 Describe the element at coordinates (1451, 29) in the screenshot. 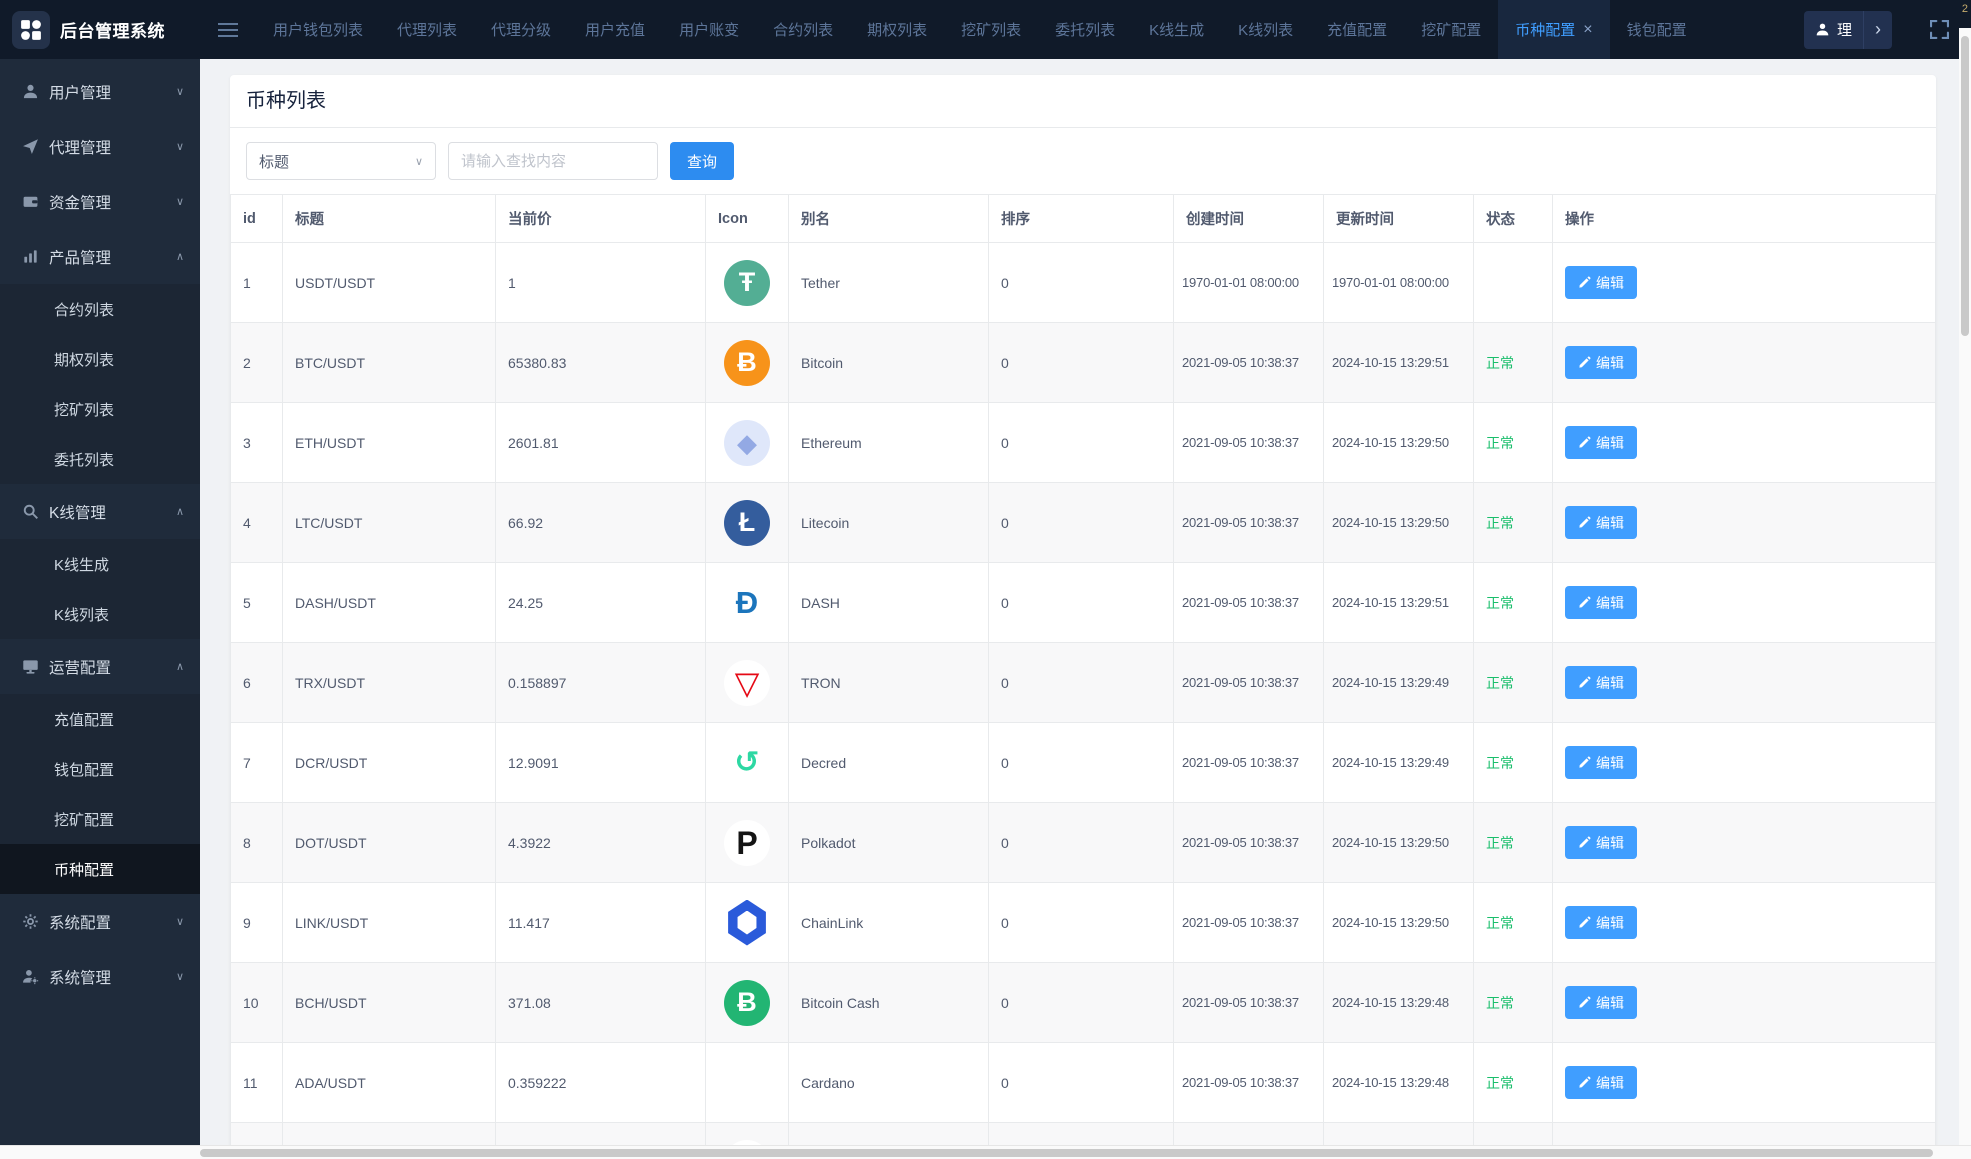

I see `tab-挖矿配置: 挖矿配置` at that location.